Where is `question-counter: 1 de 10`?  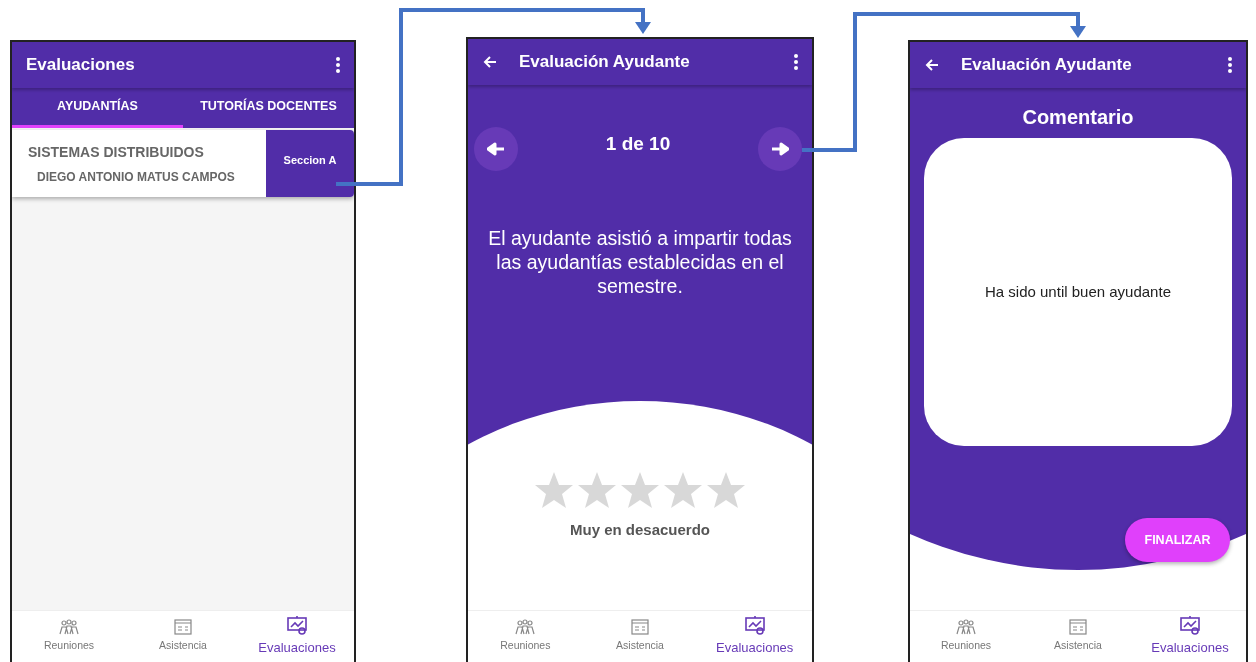 question-counter: 1 de 10 is located at coordinates (638, 143).